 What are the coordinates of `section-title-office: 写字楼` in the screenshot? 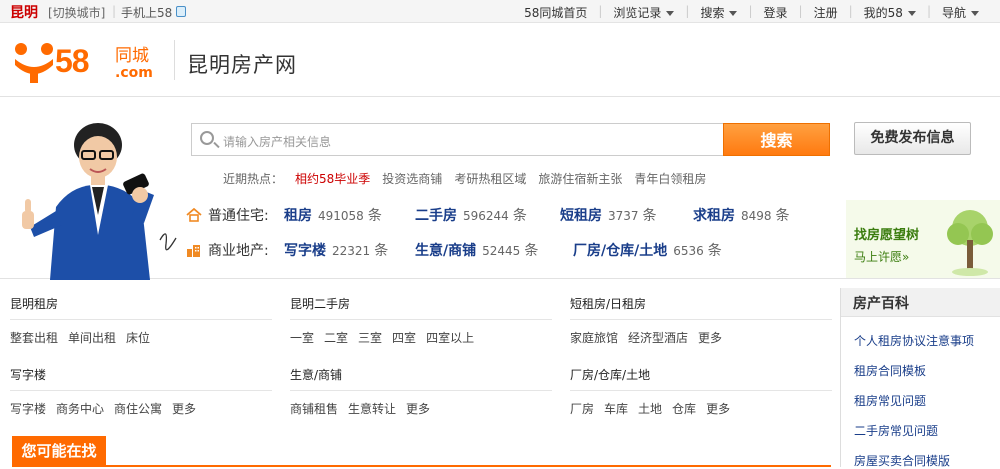 It's located at (28, 374).